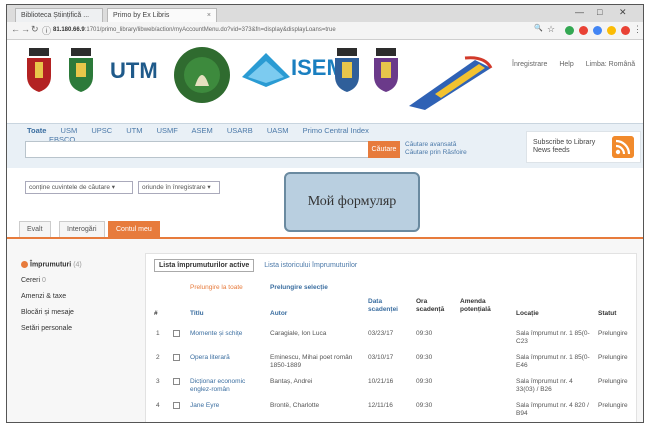 This screenshot has width=648, height=423. What do you see at coordinates (380, 405) in the screenshot?
I see `due-date-cell: 12/11/16` at bounding box center [380, 405].